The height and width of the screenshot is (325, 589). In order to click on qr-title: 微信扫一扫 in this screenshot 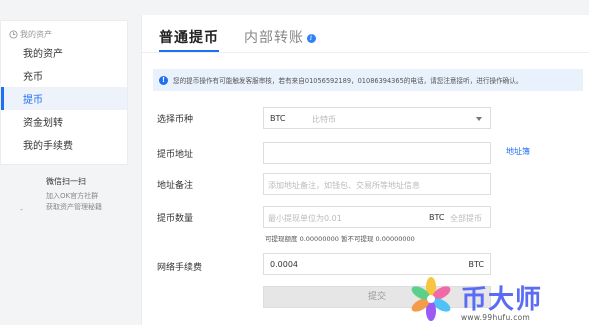, I will do `click(66, 181)`.